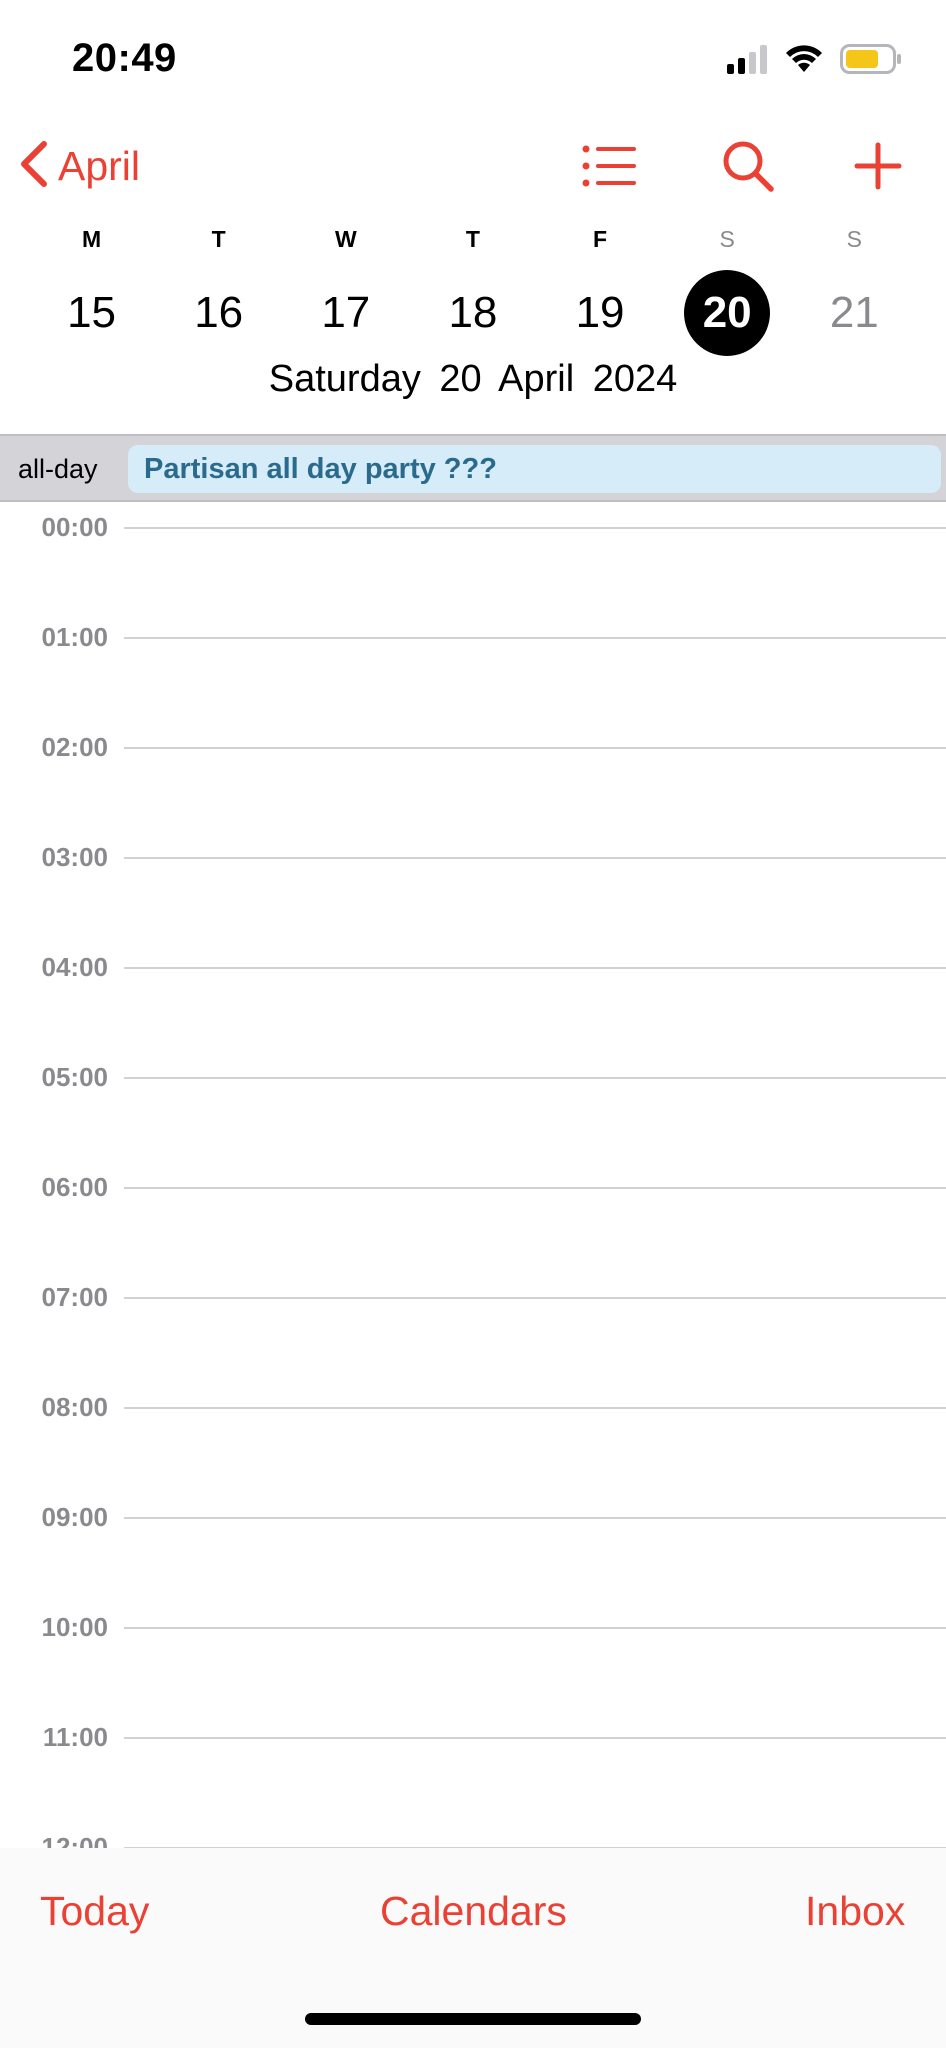 The width and height of the screenshot is (946, 2048). I want to click on date-number: 15, so click(92, 312).